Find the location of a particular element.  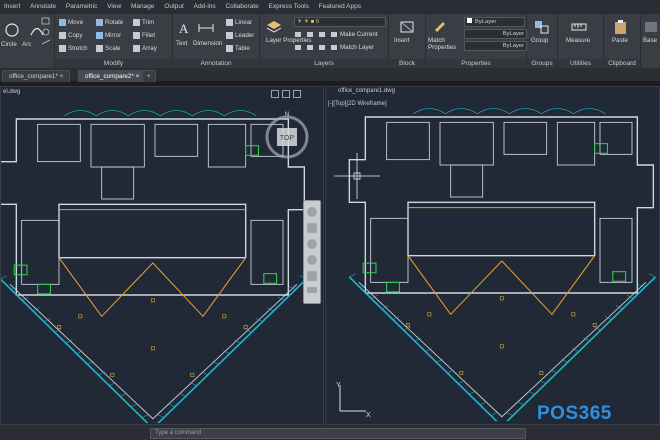

match-properties-icon is located at coordinates (440, 26).